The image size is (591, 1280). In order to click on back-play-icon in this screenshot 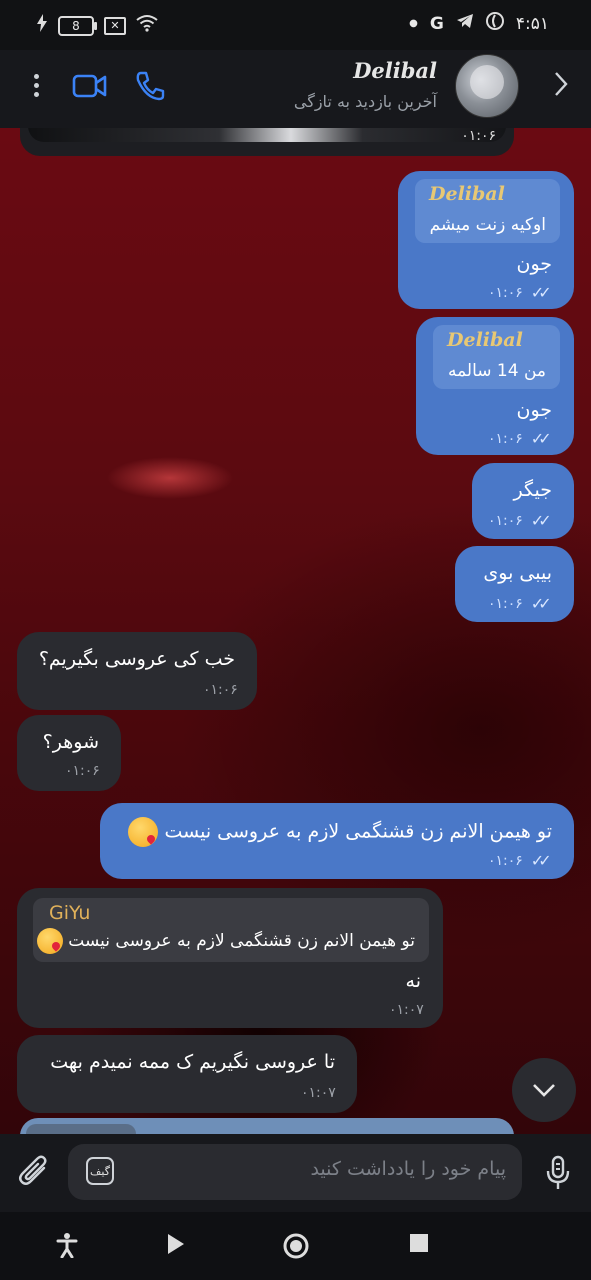, I will do `click(176, 1246)`.